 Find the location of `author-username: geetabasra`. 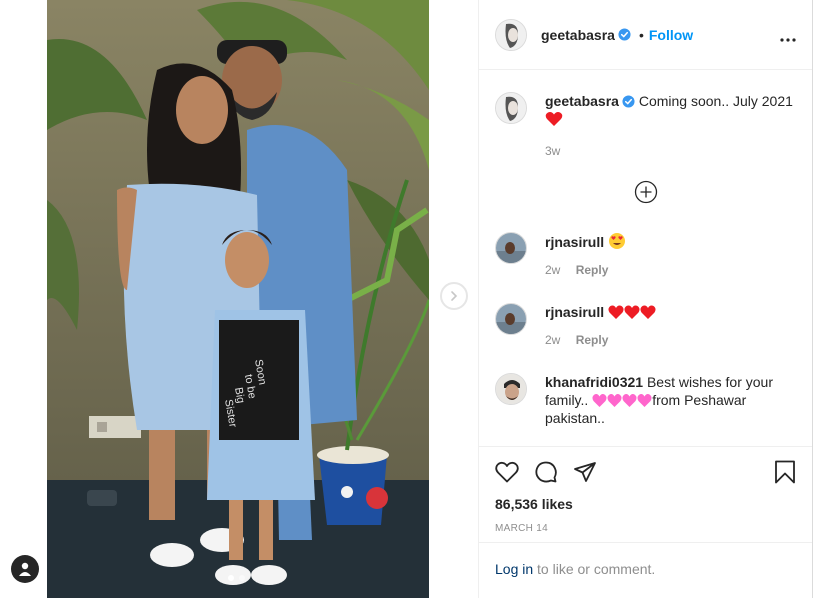

author-username: geetabasra is located at coordinates (578, 35).